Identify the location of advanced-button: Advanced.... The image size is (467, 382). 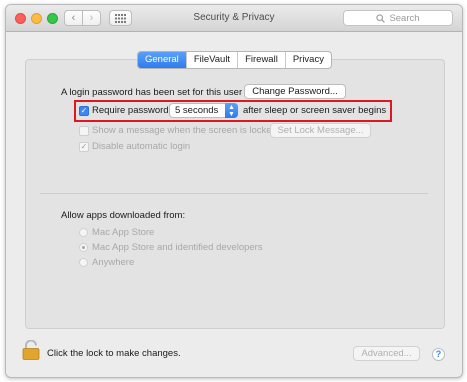
(386, 353).